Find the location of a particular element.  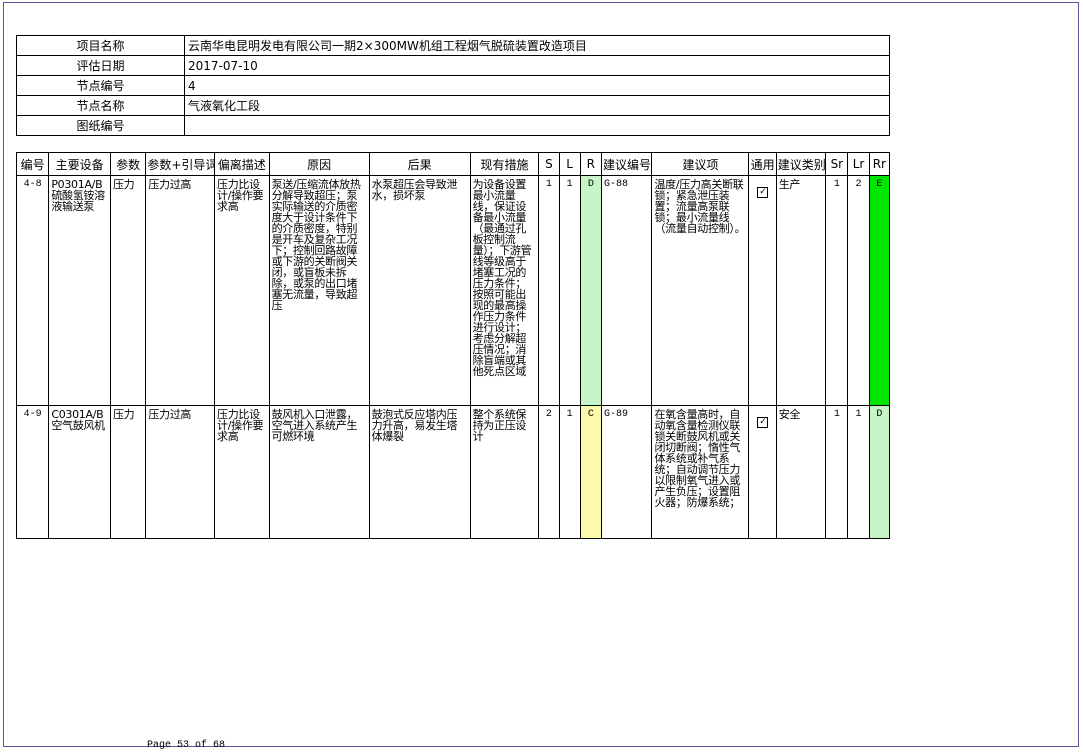

row-category: 生产 is located at coordinates (801, 290).